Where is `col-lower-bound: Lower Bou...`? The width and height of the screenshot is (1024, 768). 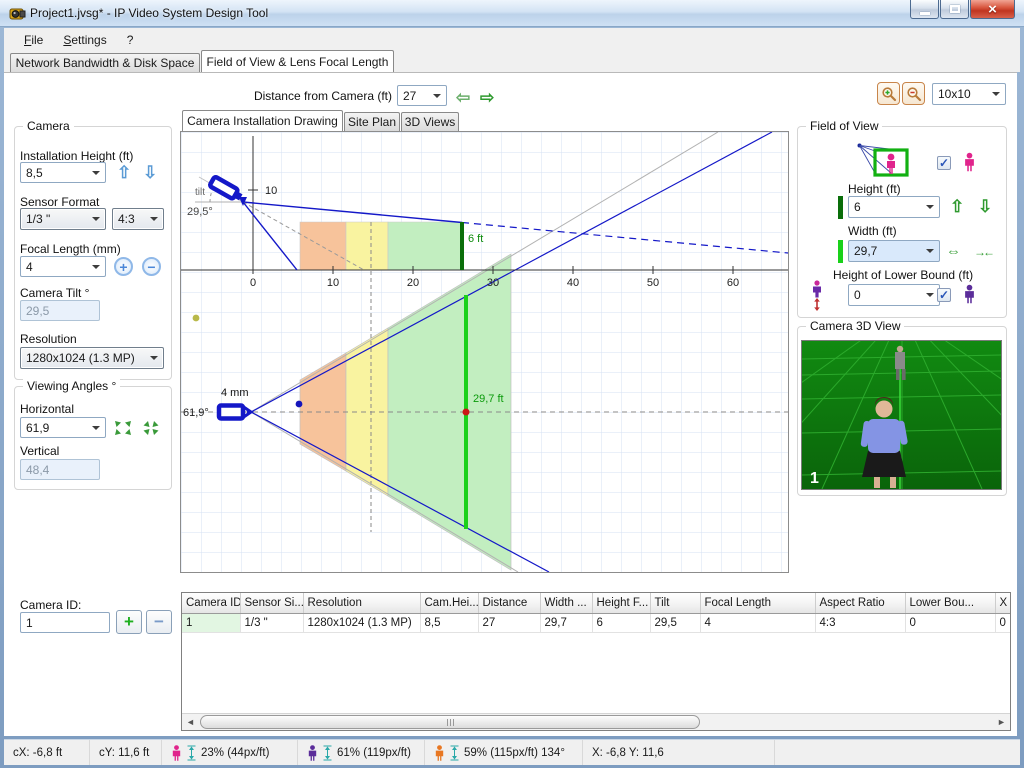
col-lower-bound: Lower Bou... is located at coordinates (950, 603).